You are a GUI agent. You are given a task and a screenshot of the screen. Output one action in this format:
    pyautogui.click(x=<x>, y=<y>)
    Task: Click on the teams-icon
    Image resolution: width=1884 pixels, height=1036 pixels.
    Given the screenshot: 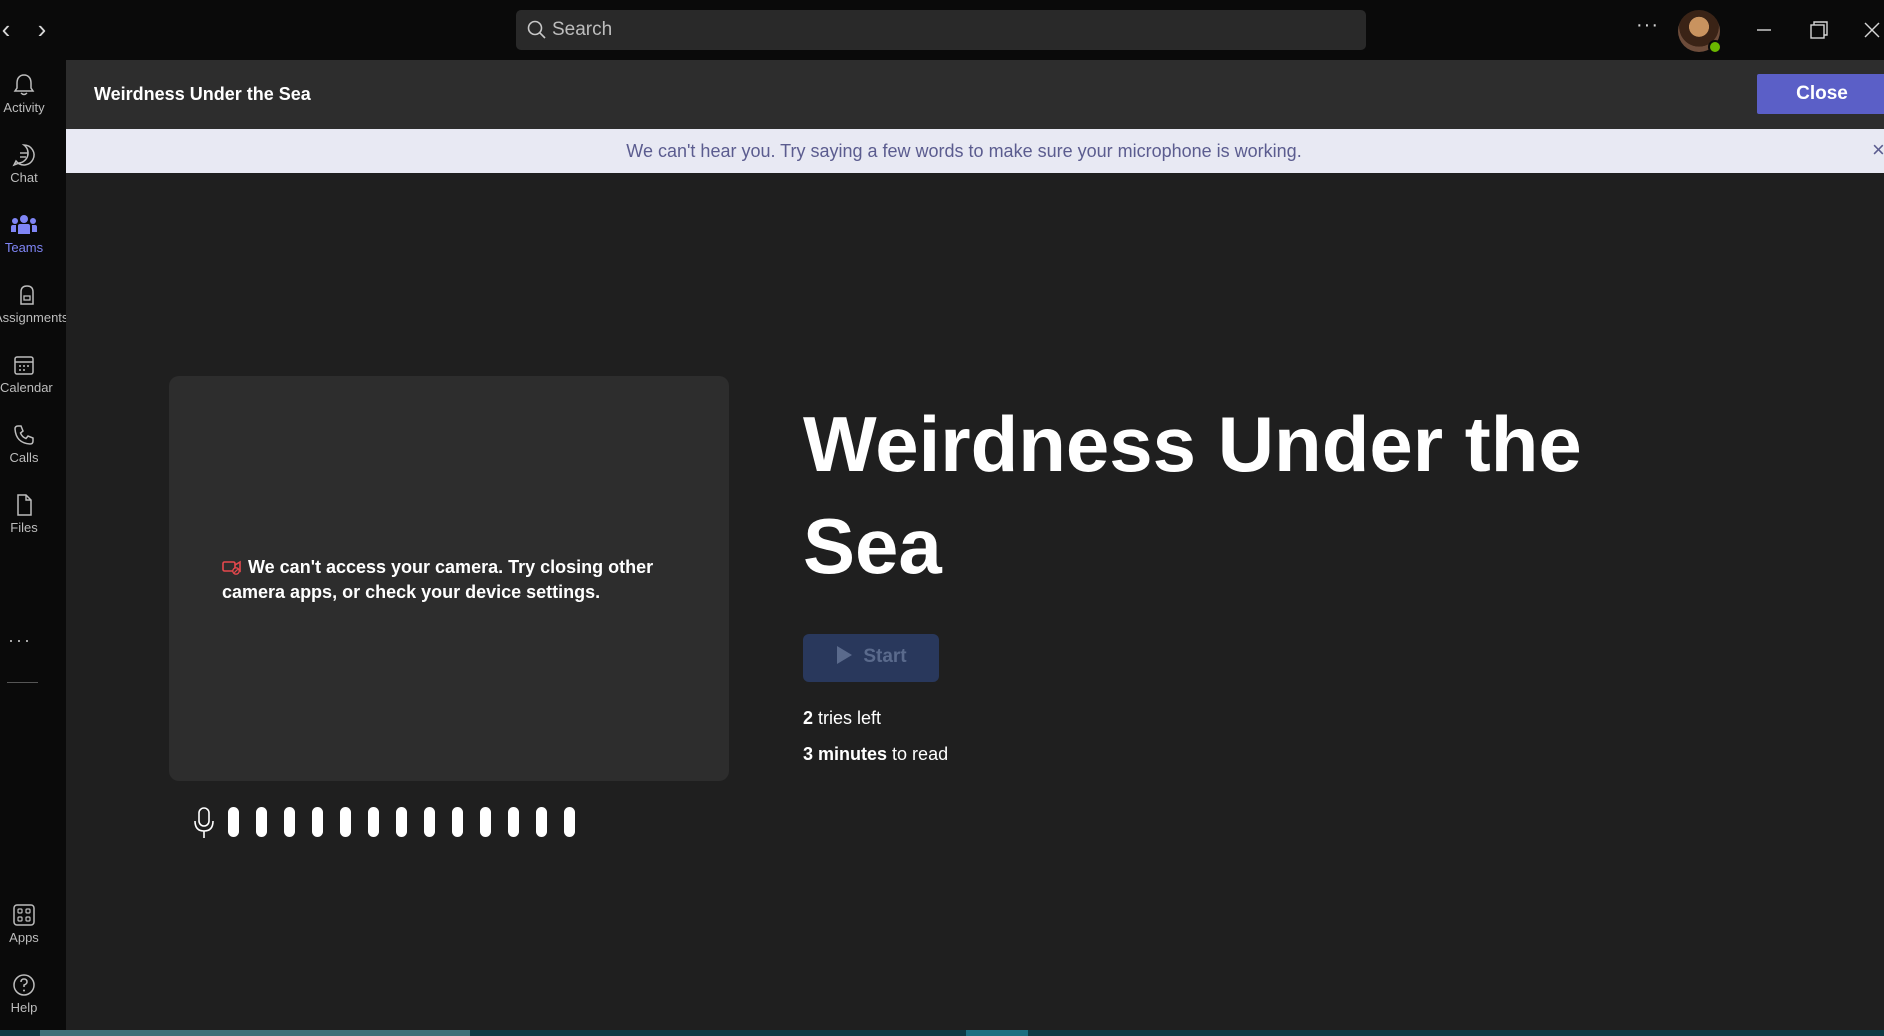 What is the action you would take?
    pyautogui.click(x=24, y=224)
    